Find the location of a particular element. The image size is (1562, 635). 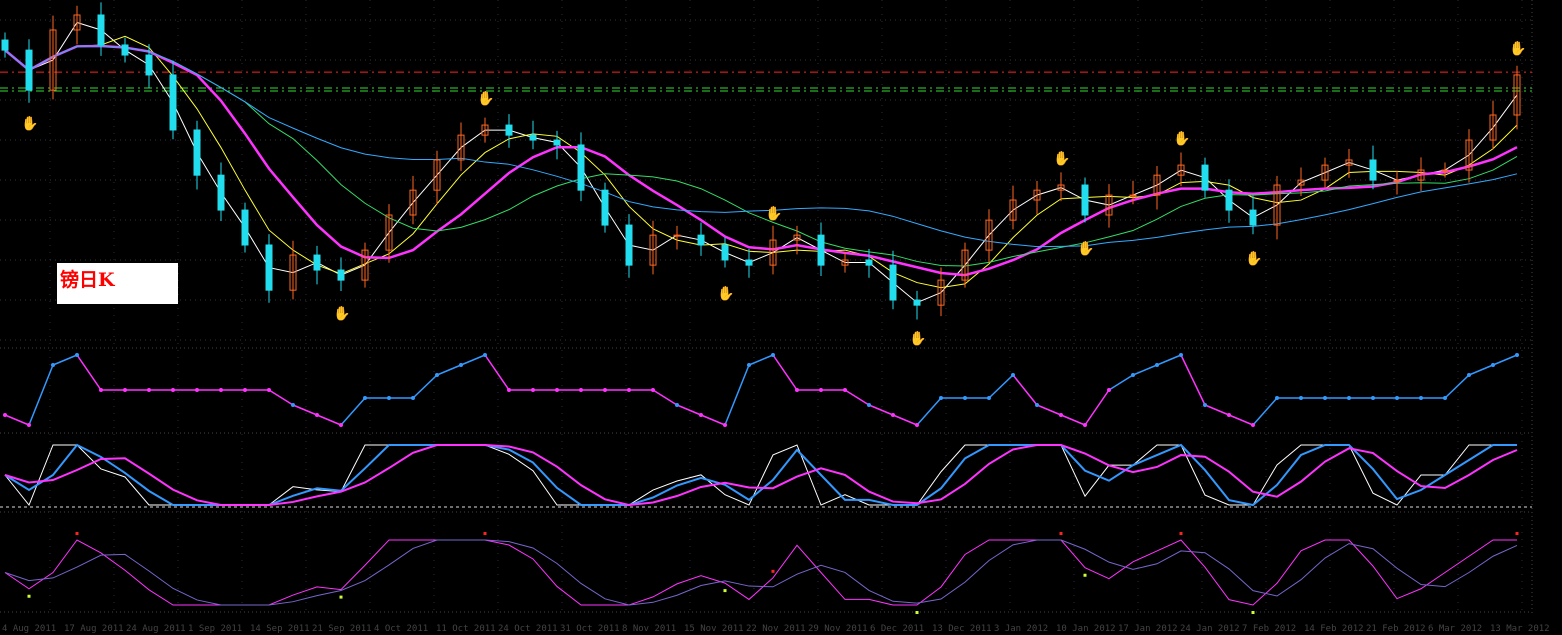

x-tick-label: 3 Jan 2012 is located at coordinates (1021, 629).